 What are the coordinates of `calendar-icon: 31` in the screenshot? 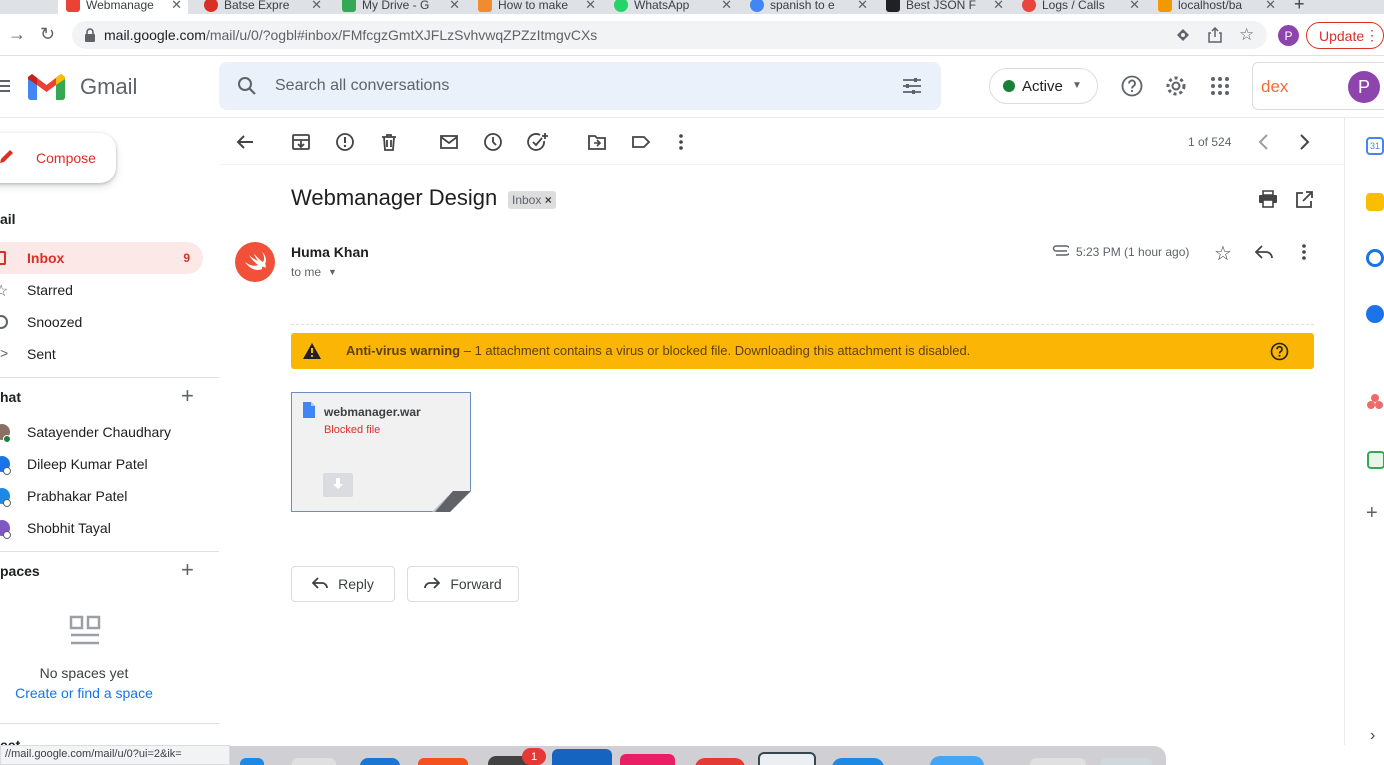 It's located at (1375, 146).